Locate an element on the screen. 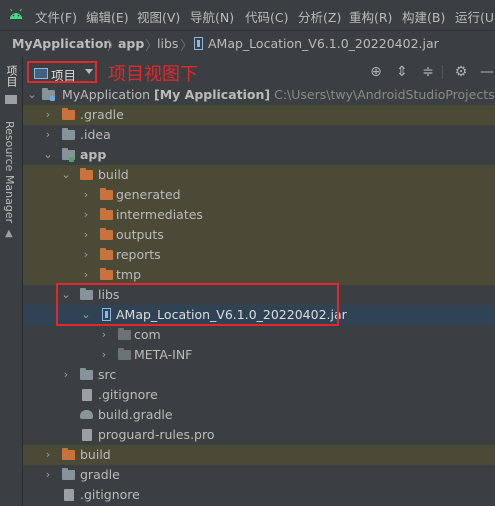 The image size is (495, 506). jar-icon is located at coordinates (198, 43).